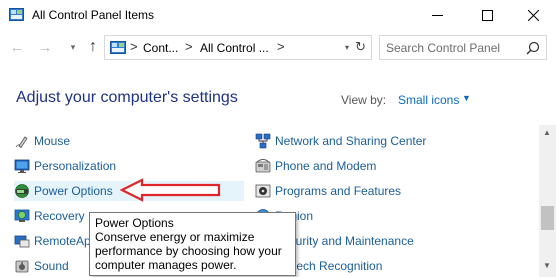 The width and height of the screenshot is (556, 277). I want to click on recent-locations-button: ▾, so click(73, 47).